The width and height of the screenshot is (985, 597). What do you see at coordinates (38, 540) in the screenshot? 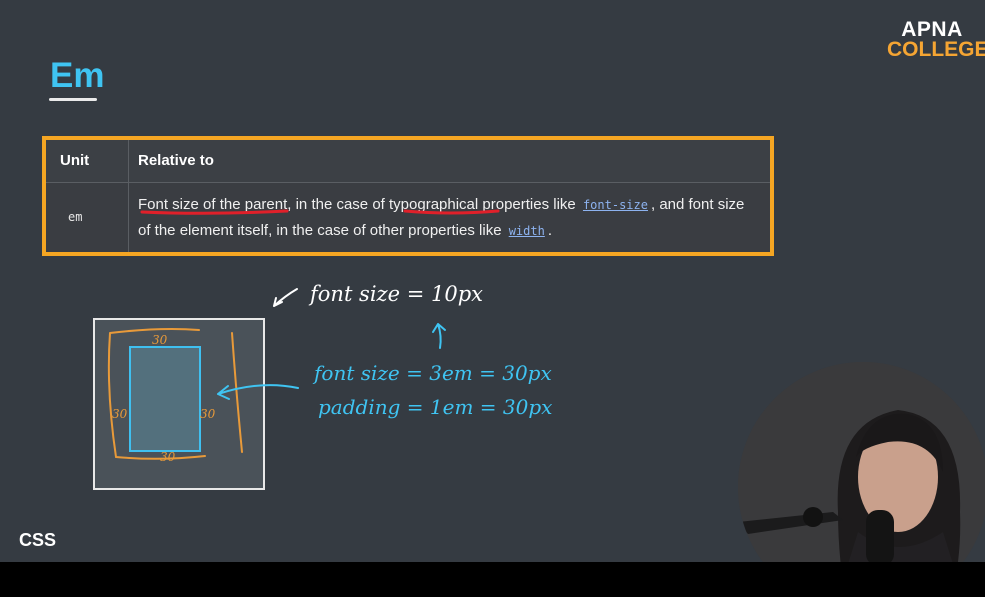
I see `topic-label: CSS` at bounding box center [38, 540].